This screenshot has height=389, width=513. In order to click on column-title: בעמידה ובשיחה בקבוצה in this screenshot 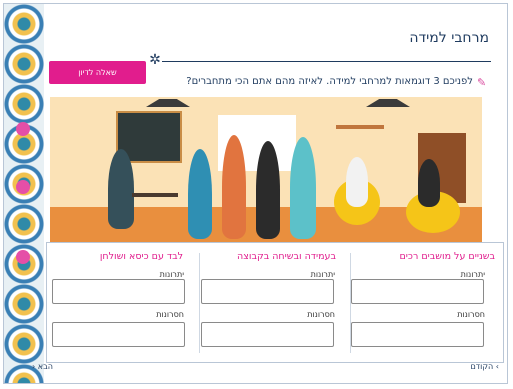, I will do `click(286, 256)`.